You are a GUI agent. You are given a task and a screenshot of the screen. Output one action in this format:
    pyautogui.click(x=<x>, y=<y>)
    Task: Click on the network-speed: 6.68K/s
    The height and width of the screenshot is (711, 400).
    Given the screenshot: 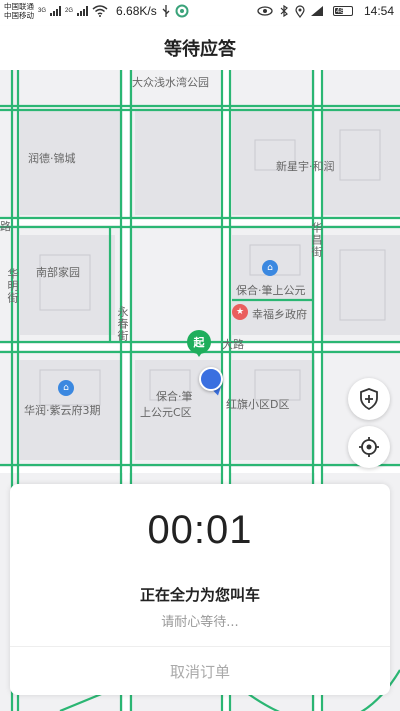 What is the action you would take?
    pyautogui.click(x=136, y=11)
    